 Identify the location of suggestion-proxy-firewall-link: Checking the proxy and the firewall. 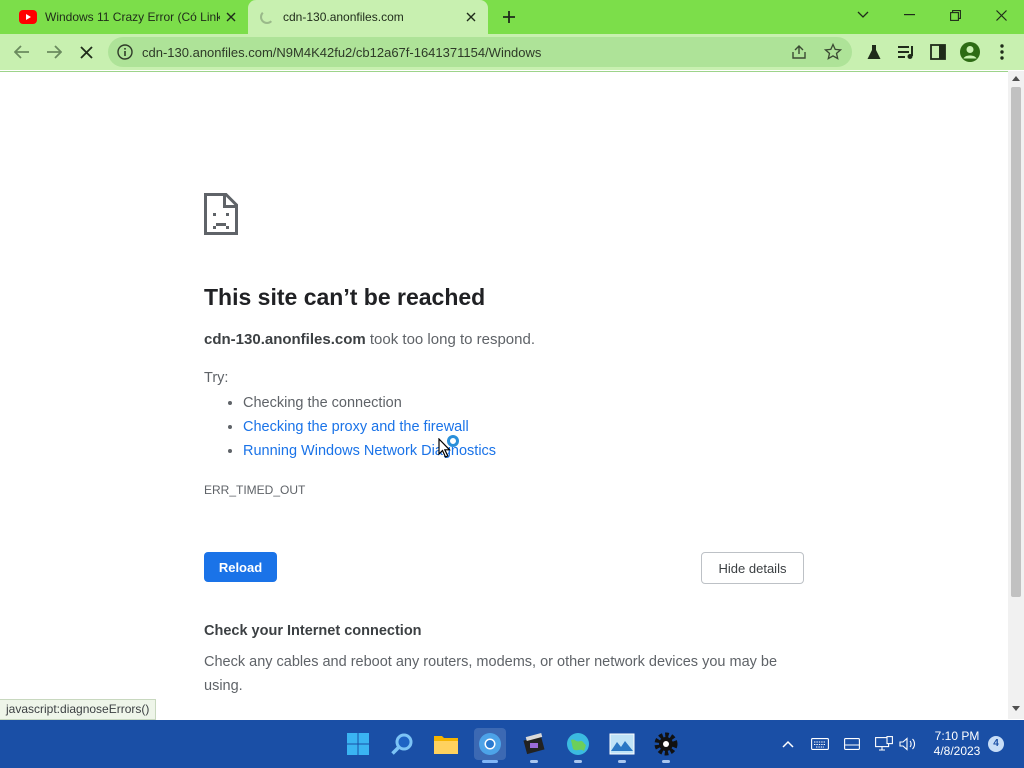
(356, 427).